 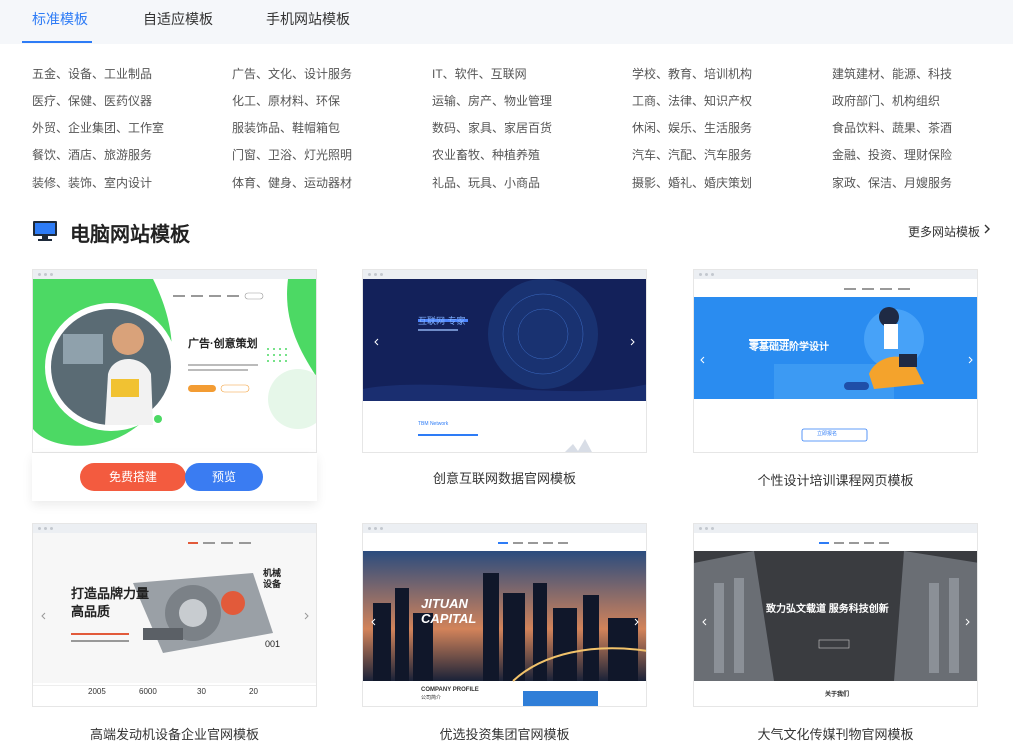 What do you see at coordinates (286, 100) in the screenshot?
I see `category-link: 化工、原材料、环保` at bounding box center [286, 100].